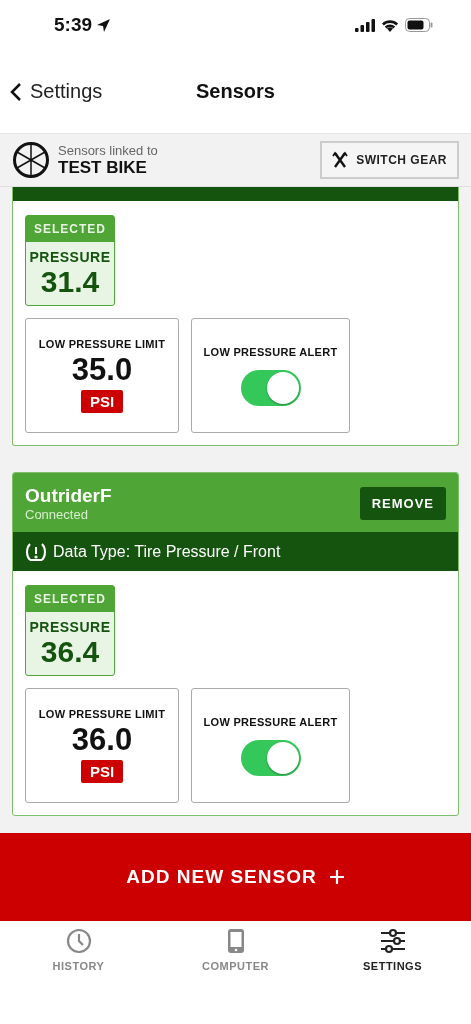 Image resolution: width=471 pixels, height=1024 pixels. I want to click on tab-bar-item: COMPUTER, so click(235, 950).